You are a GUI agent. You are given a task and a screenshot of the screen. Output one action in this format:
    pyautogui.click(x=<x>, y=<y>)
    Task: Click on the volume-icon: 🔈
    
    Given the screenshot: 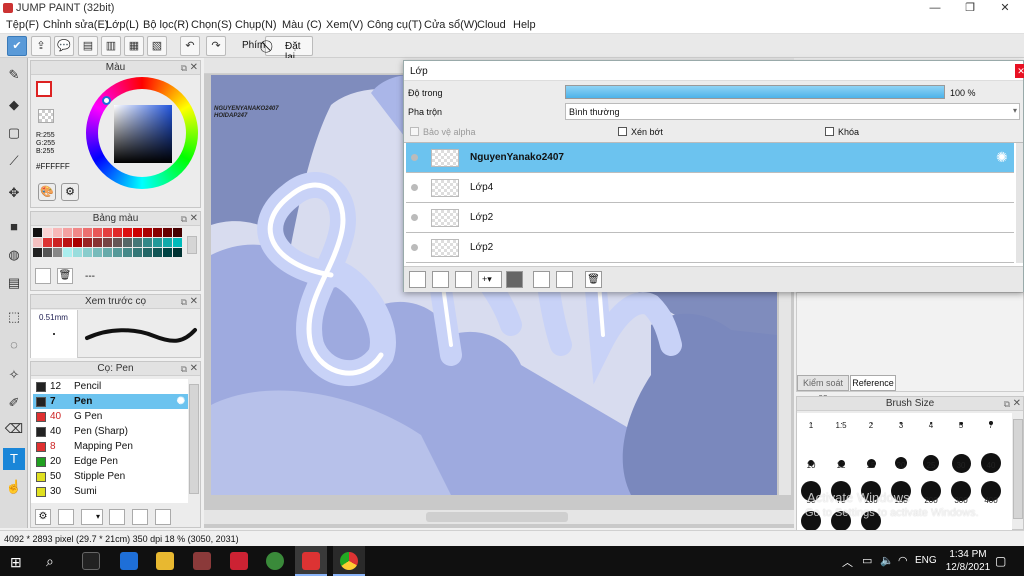 What is the action you would take?
    pyautogui.click(x=887, y=560)
    